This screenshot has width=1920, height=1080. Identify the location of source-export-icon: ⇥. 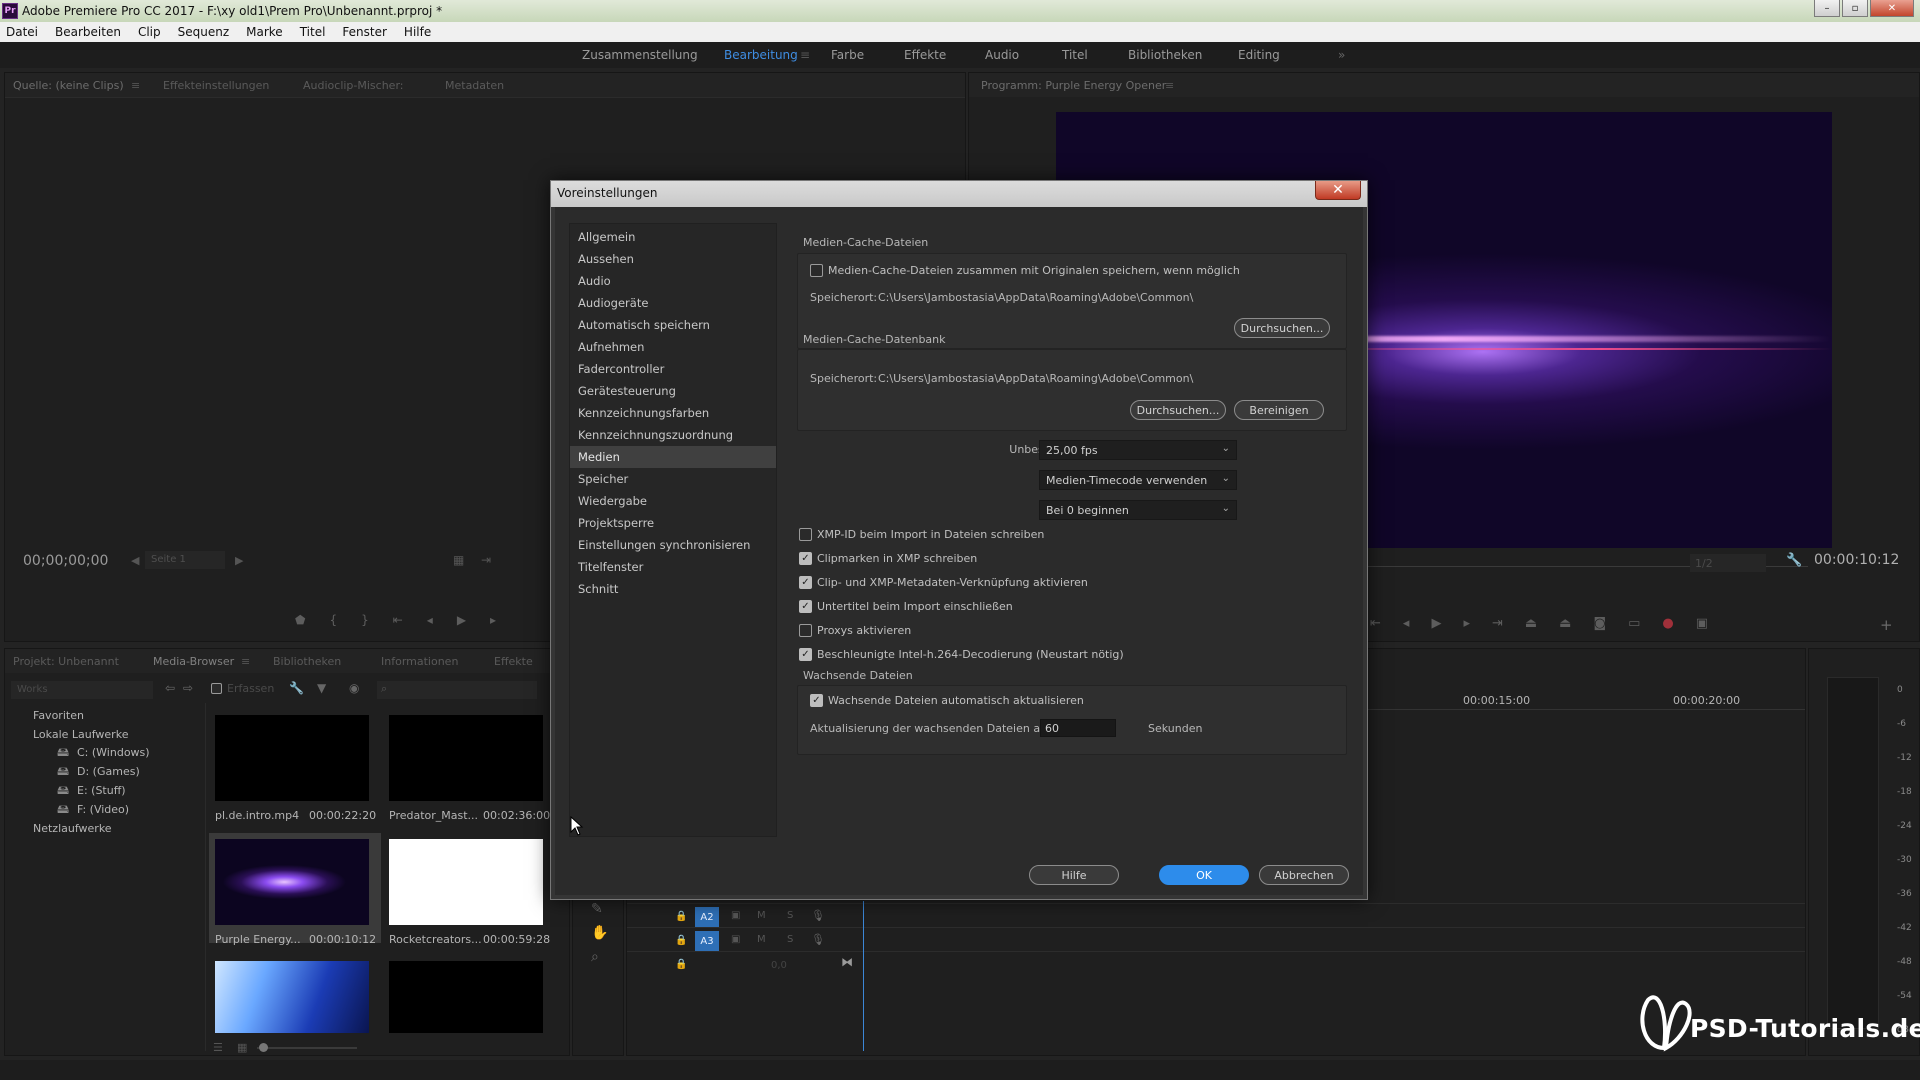
(486, 560).